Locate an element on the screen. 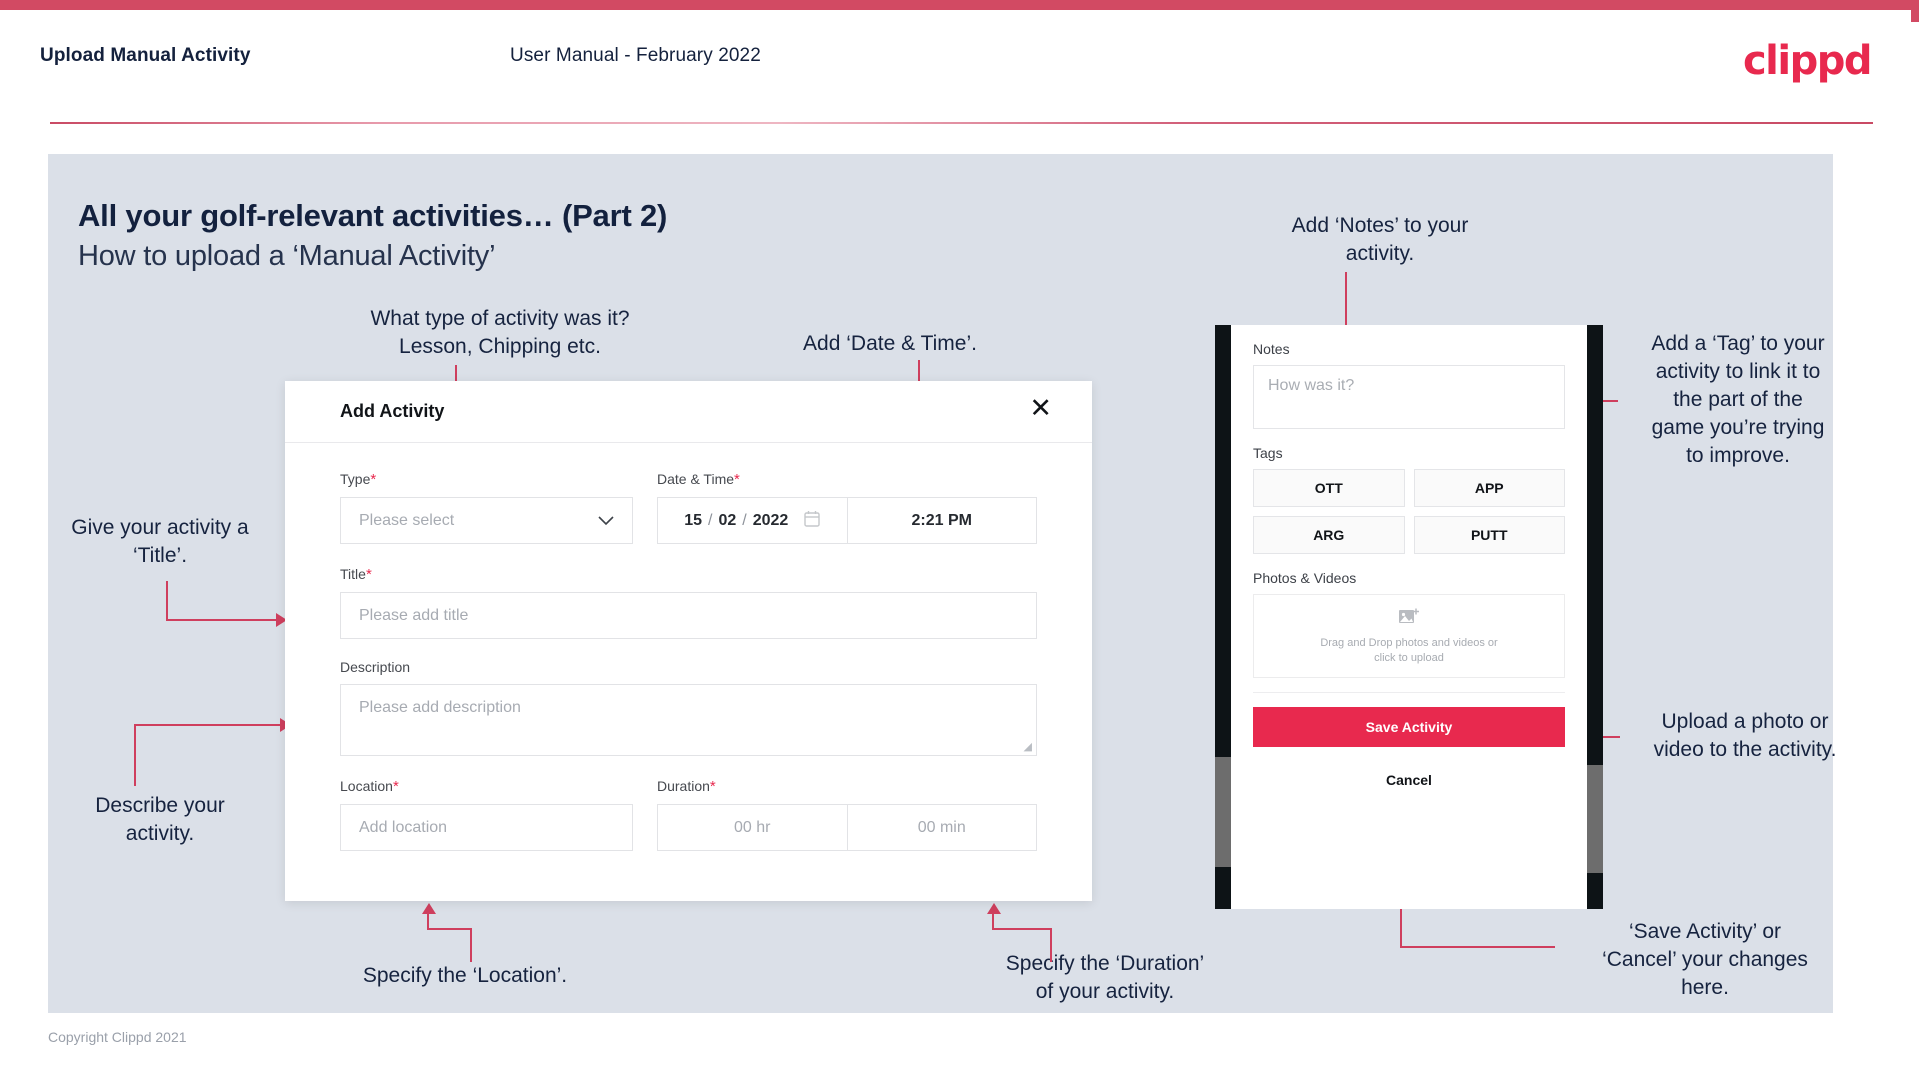 The width and height of the screenshot is (1919, 1079). leader-dur-h is located at coordinates (1022, 929).